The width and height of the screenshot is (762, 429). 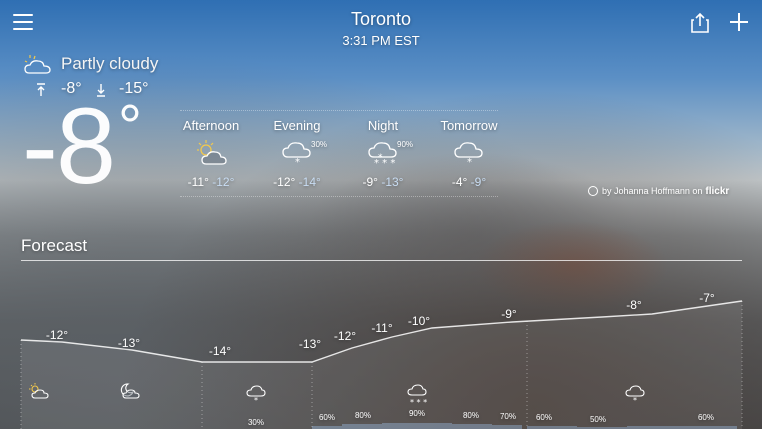 I want to click on heavy-snow-cloud-icon: * * *, so click(x=418, y=397).